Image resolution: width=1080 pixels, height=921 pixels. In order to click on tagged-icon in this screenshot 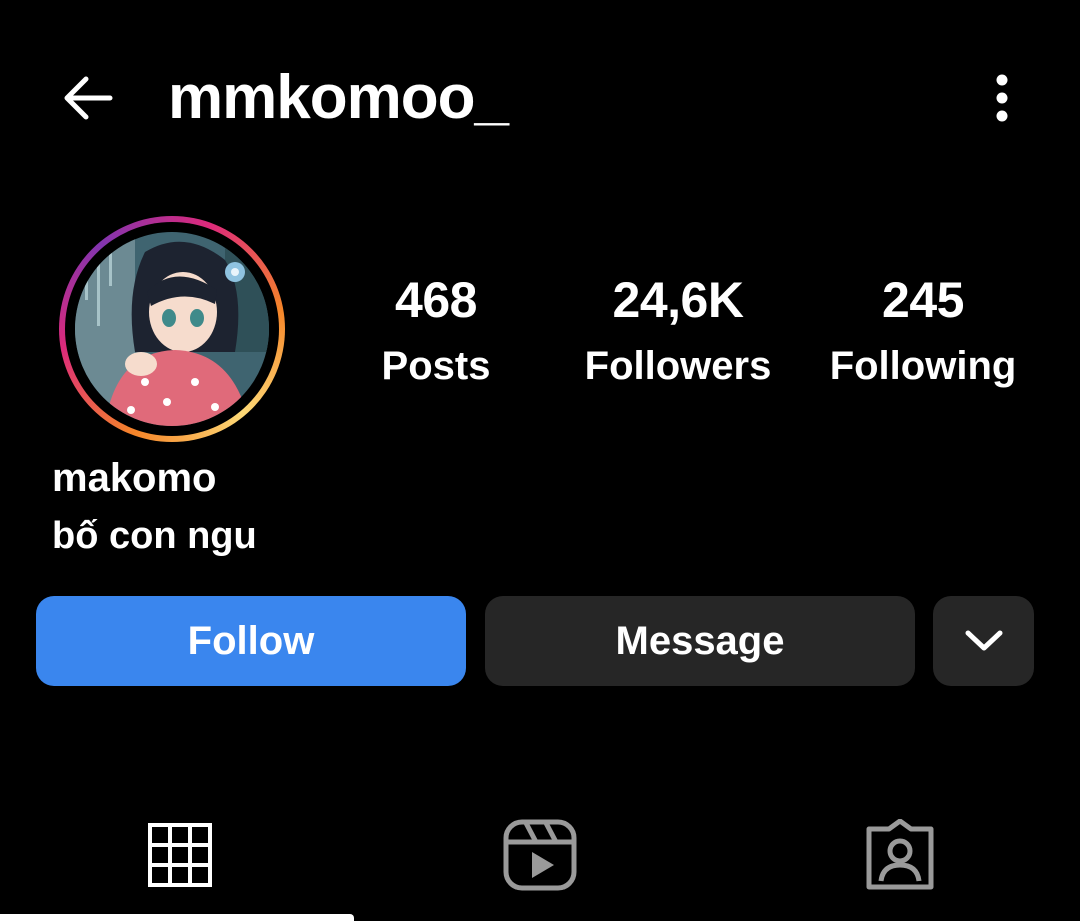, I will do `click(900, 854)`.